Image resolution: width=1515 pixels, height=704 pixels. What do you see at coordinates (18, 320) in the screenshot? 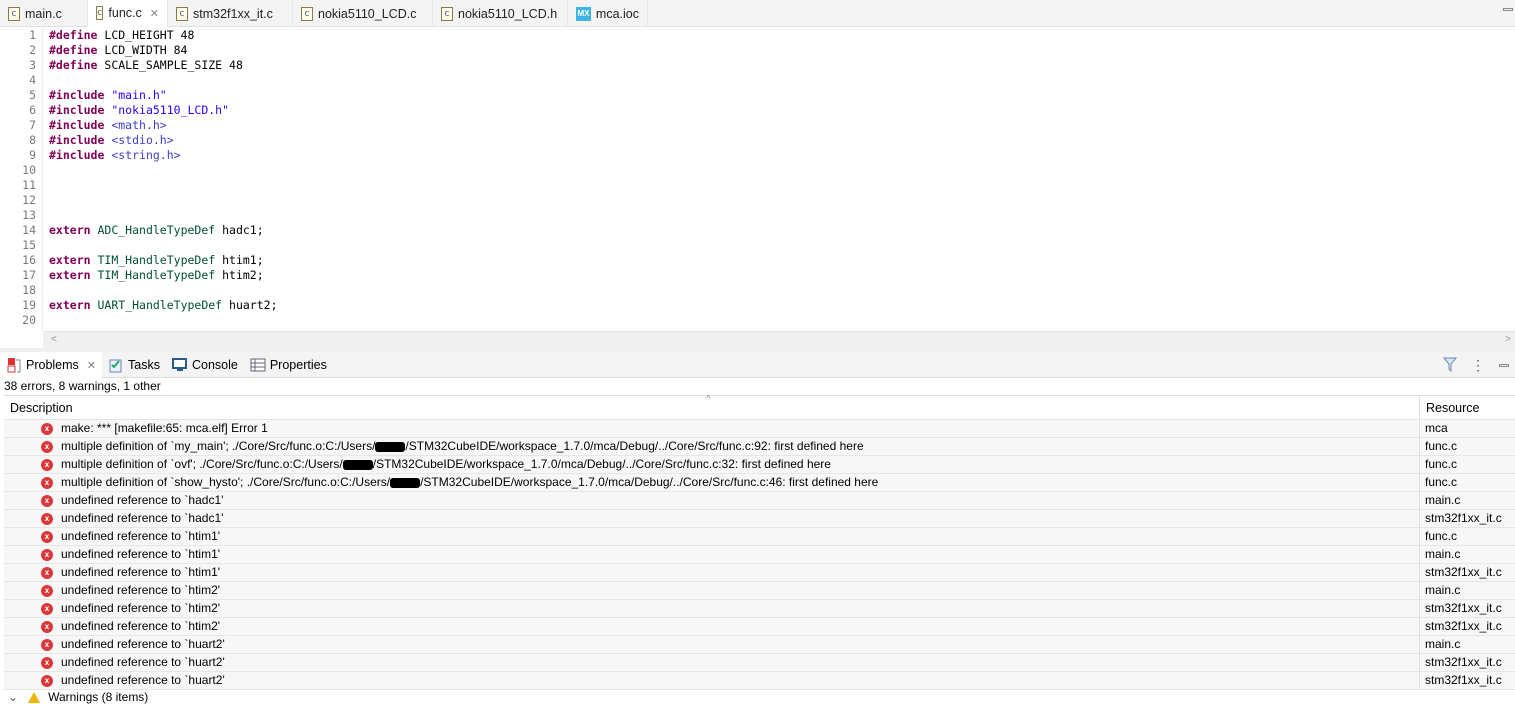
I see `code-line: 20` at bounding box center [18, 320].